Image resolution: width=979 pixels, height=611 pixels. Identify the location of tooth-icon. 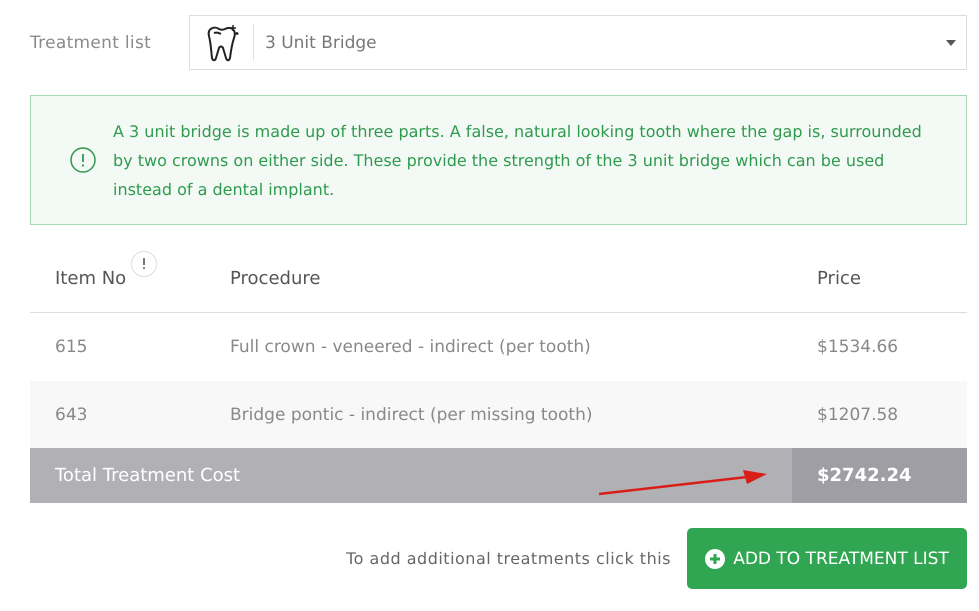
(221, 43).